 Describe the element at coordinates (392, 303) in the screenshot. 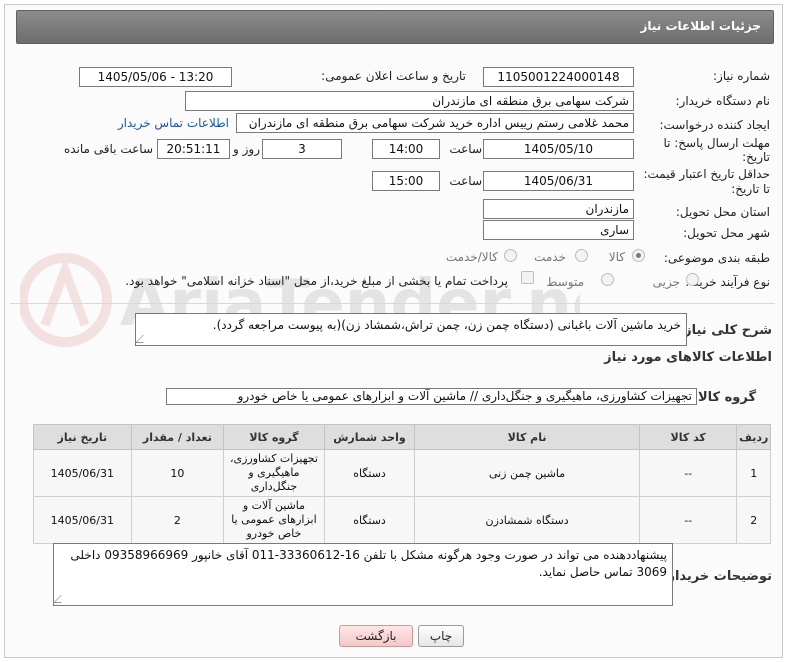

I see `section-divider` at that location.